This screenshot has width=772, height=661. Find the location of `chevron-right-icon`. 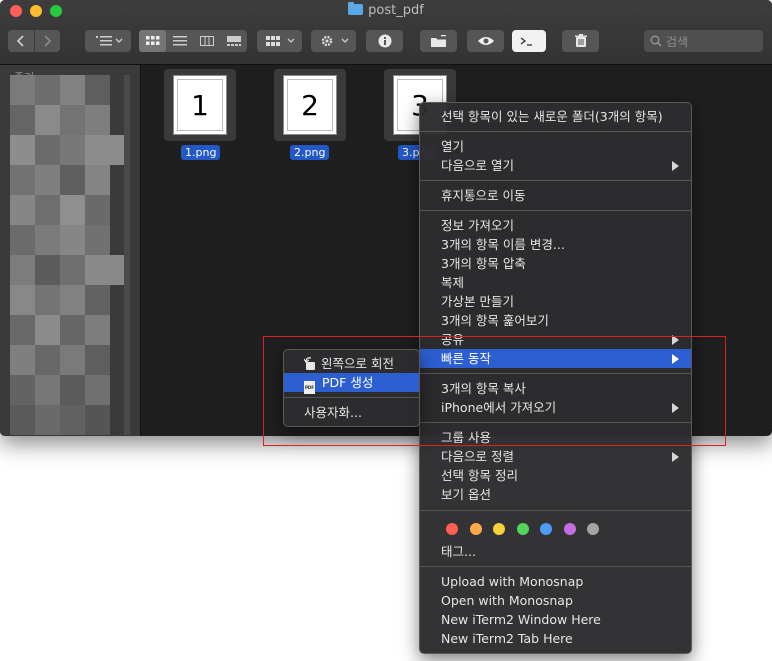

chevron-right-icon is located at coordinates (48, 41).